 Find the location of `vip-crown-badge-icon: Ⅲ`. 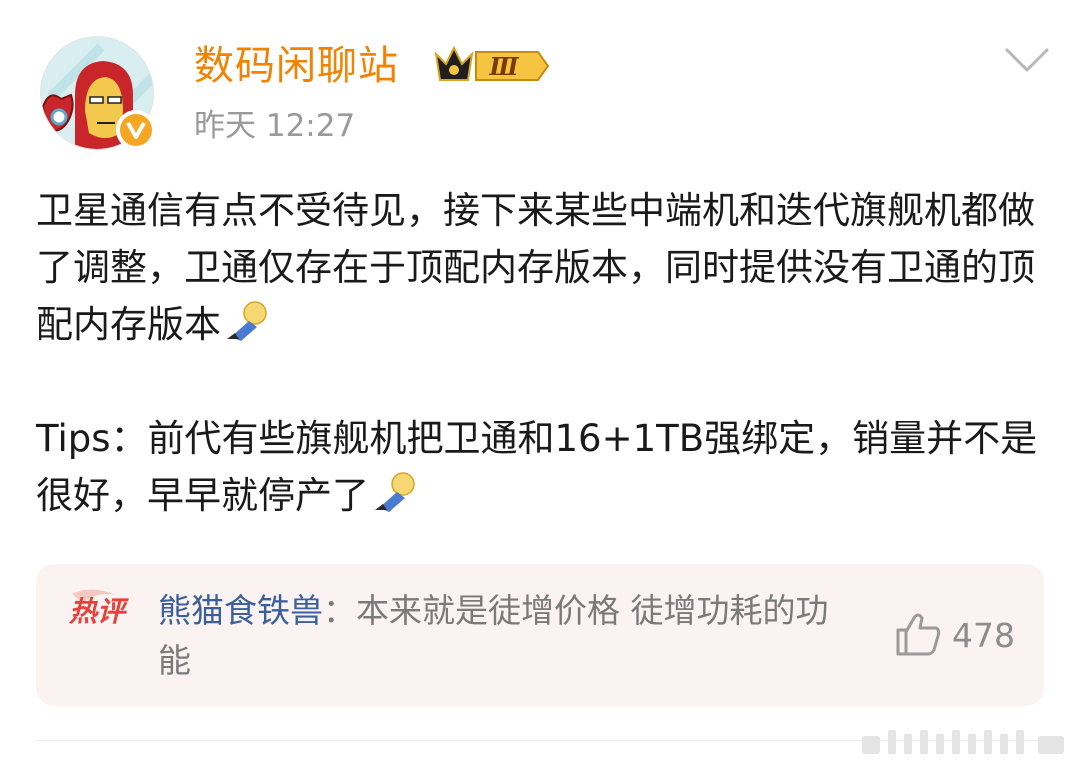

vip-crown-badge-icon: Ⅲ is located at coordinates (491, 63).